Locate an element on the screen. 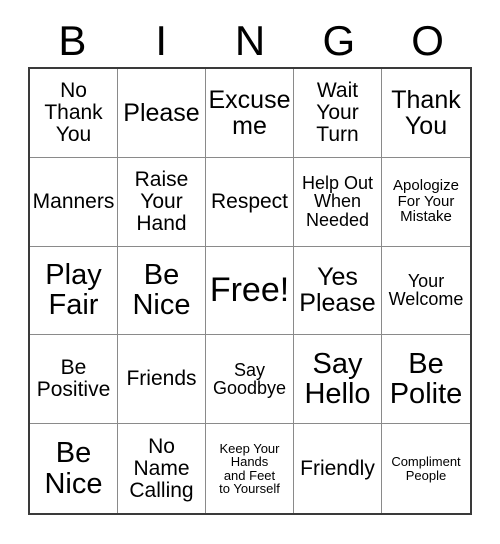 The image size is (500, 544). bingo-cell: Yes Please is located at coordinates (338, 291).